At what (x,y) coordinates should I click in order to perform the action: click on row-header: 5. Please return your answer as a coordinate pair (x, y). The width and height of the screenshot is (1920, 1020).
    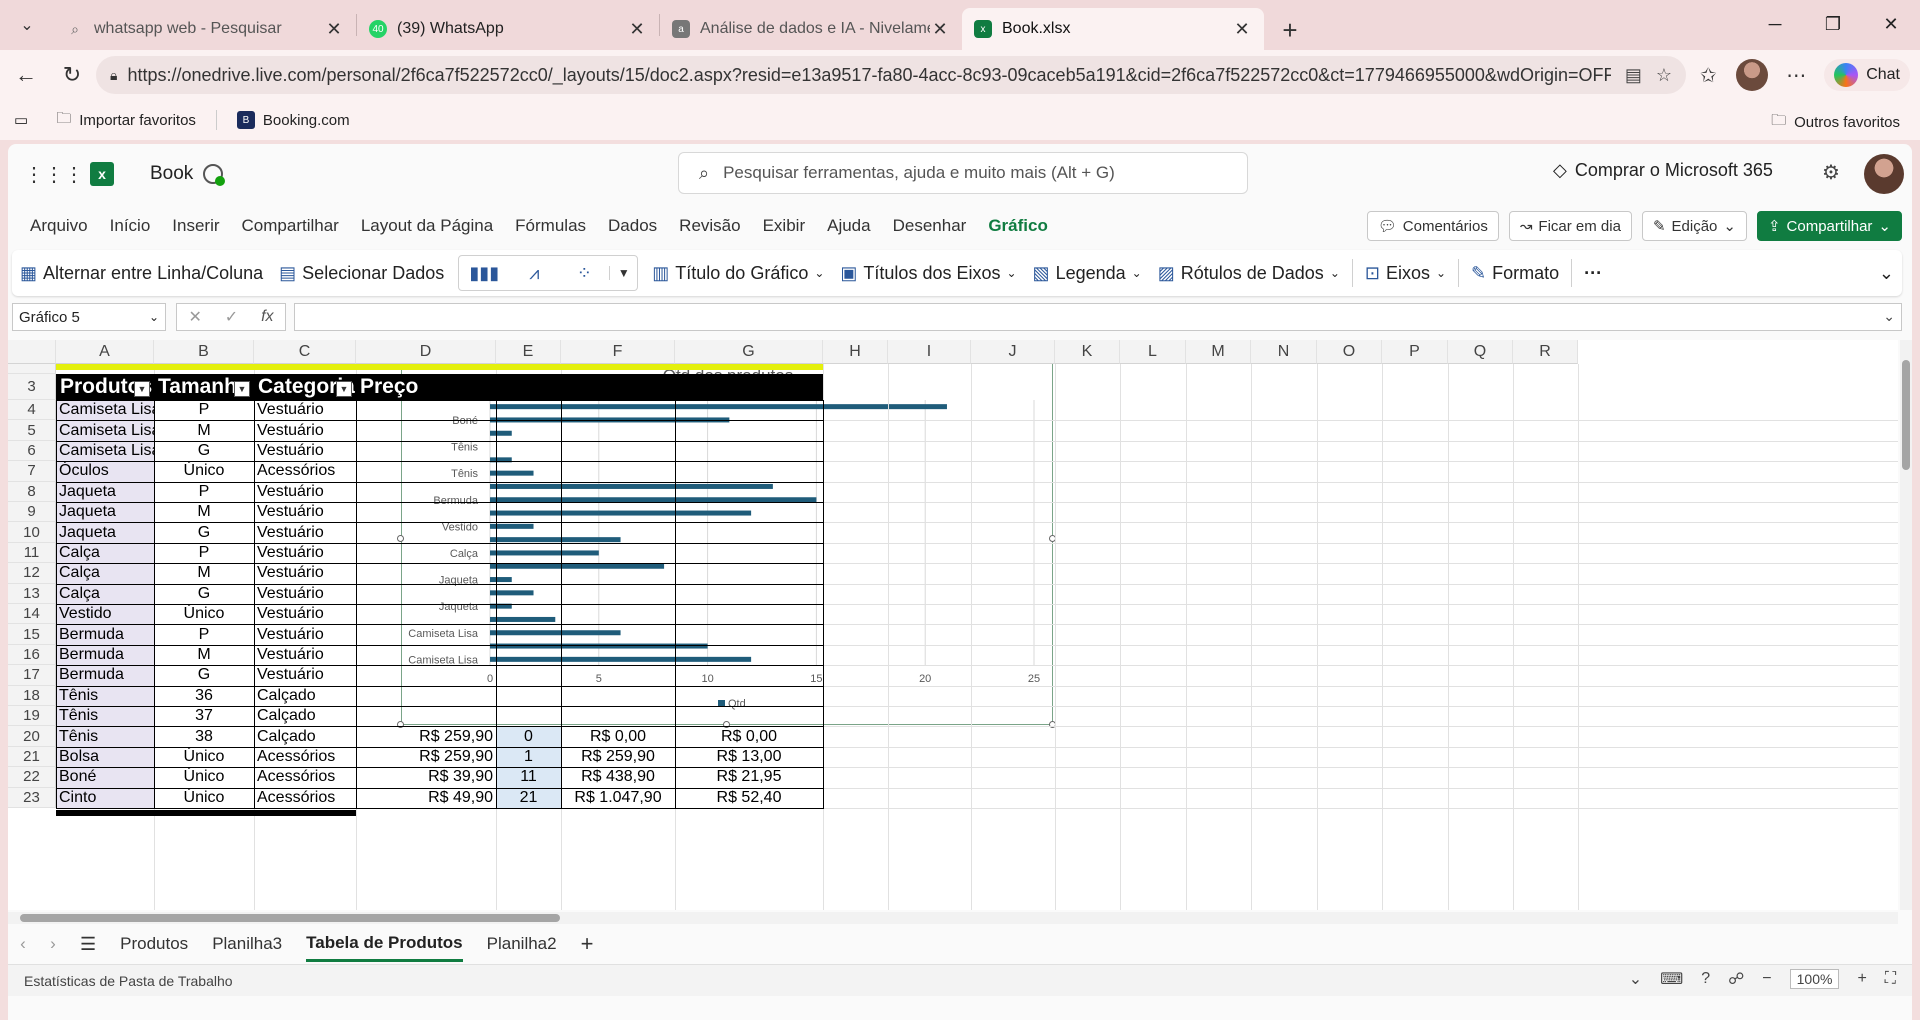
    Looking at the image, I should click on (32, 430).